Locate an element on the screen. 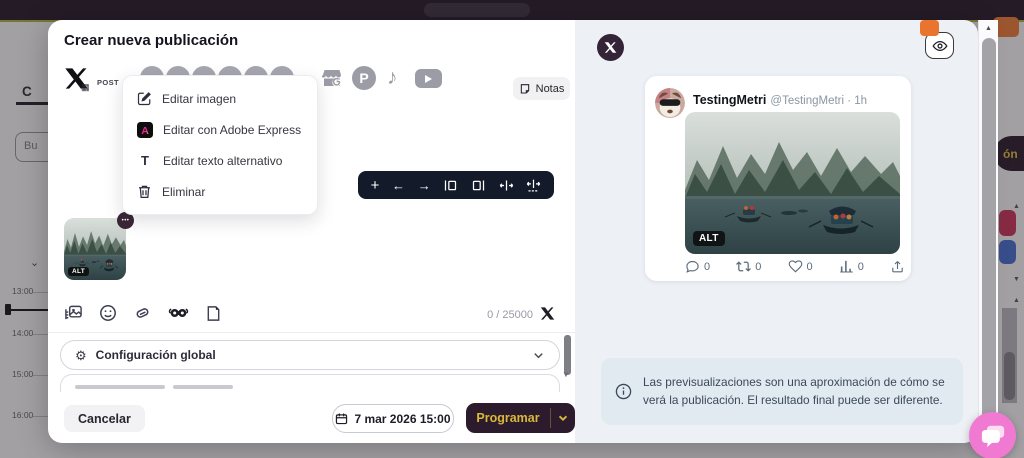 The image size is (1024, 458). reply-stat: 0 is located at coordinates (697, 266).